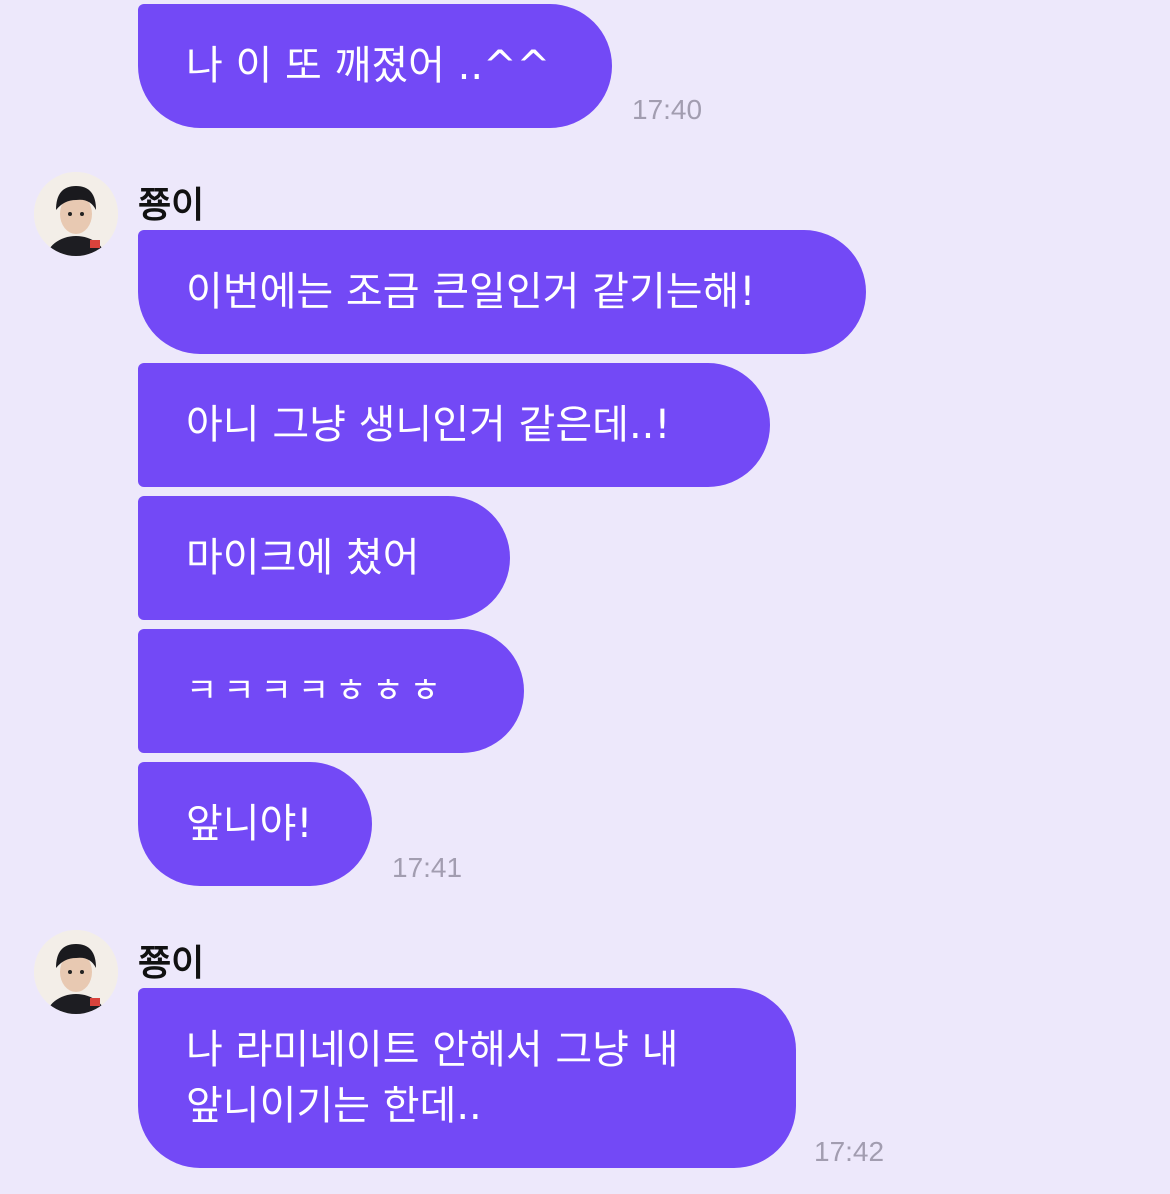 The width and height of the screenshot is (1170, 1194). I want to click on message-bubble: 나 이 또 깨졌어 ..^^, so click(375, 66).